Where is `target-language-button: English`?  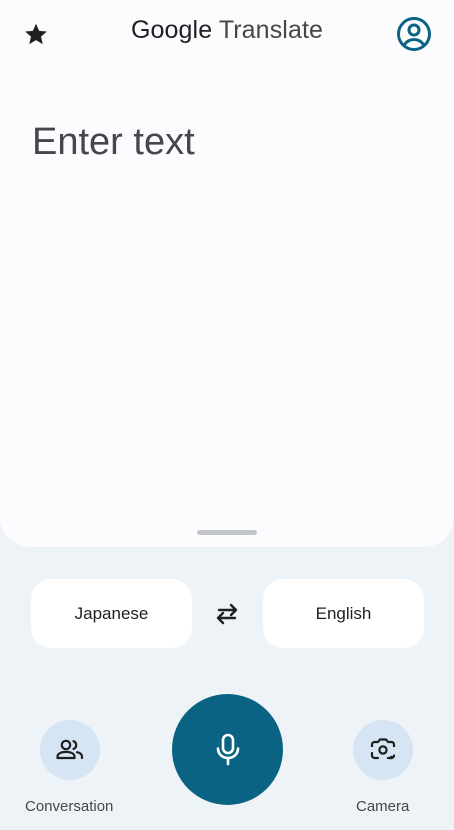 target-language-button: English is located at coordinates (343, 613).